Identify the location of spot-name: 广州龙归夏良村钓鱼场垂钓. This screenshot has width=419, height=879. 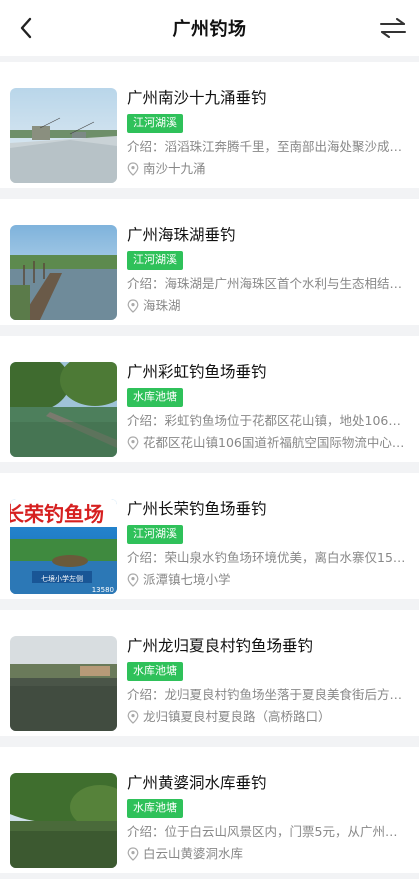
(220, 646).